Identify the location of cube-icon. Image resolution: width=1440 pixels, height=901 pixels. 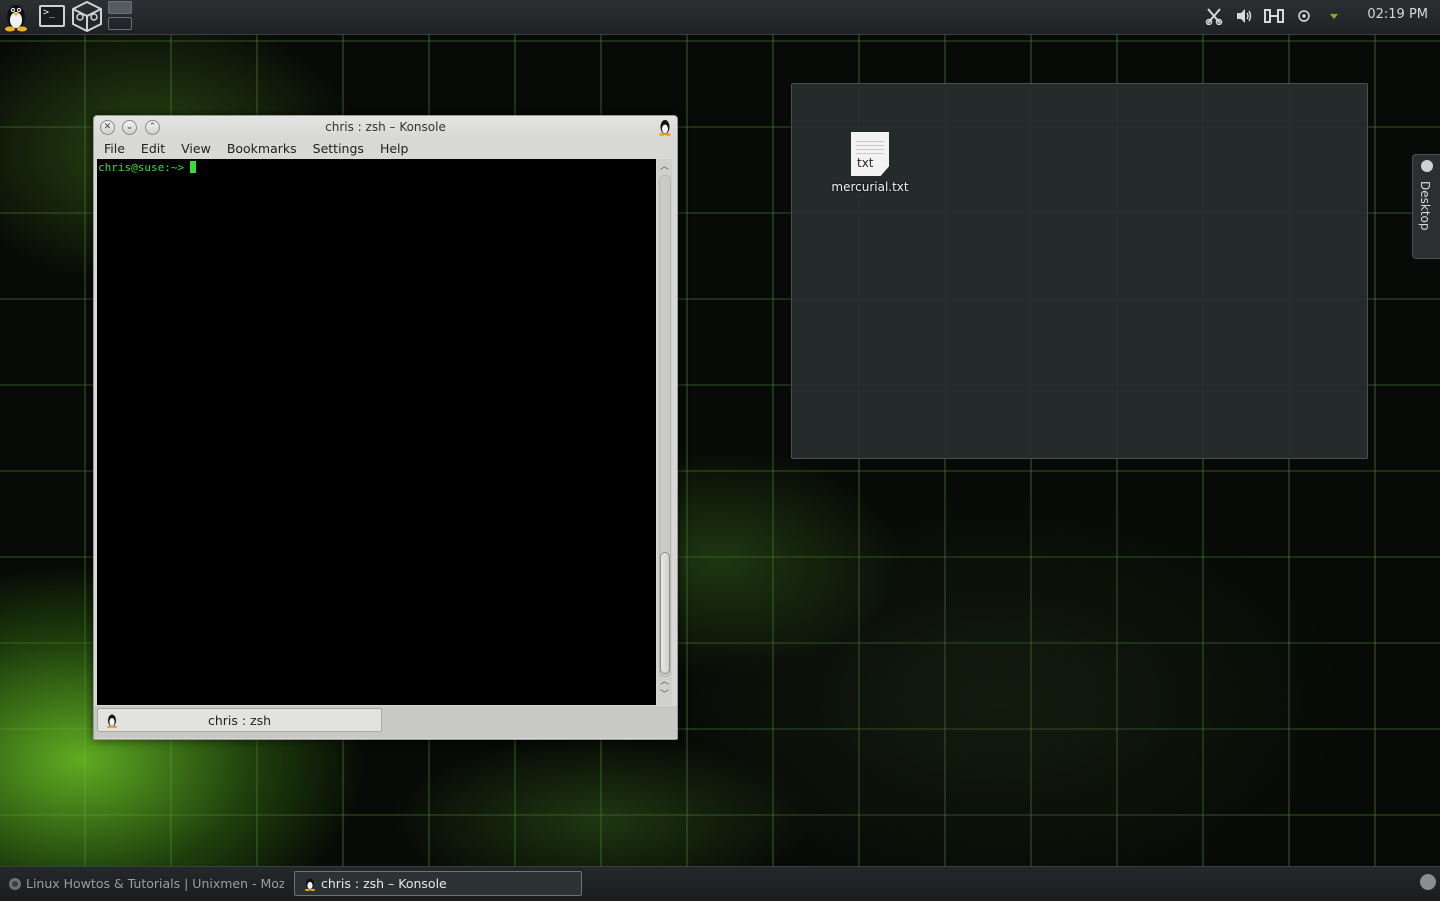
(87, 16).